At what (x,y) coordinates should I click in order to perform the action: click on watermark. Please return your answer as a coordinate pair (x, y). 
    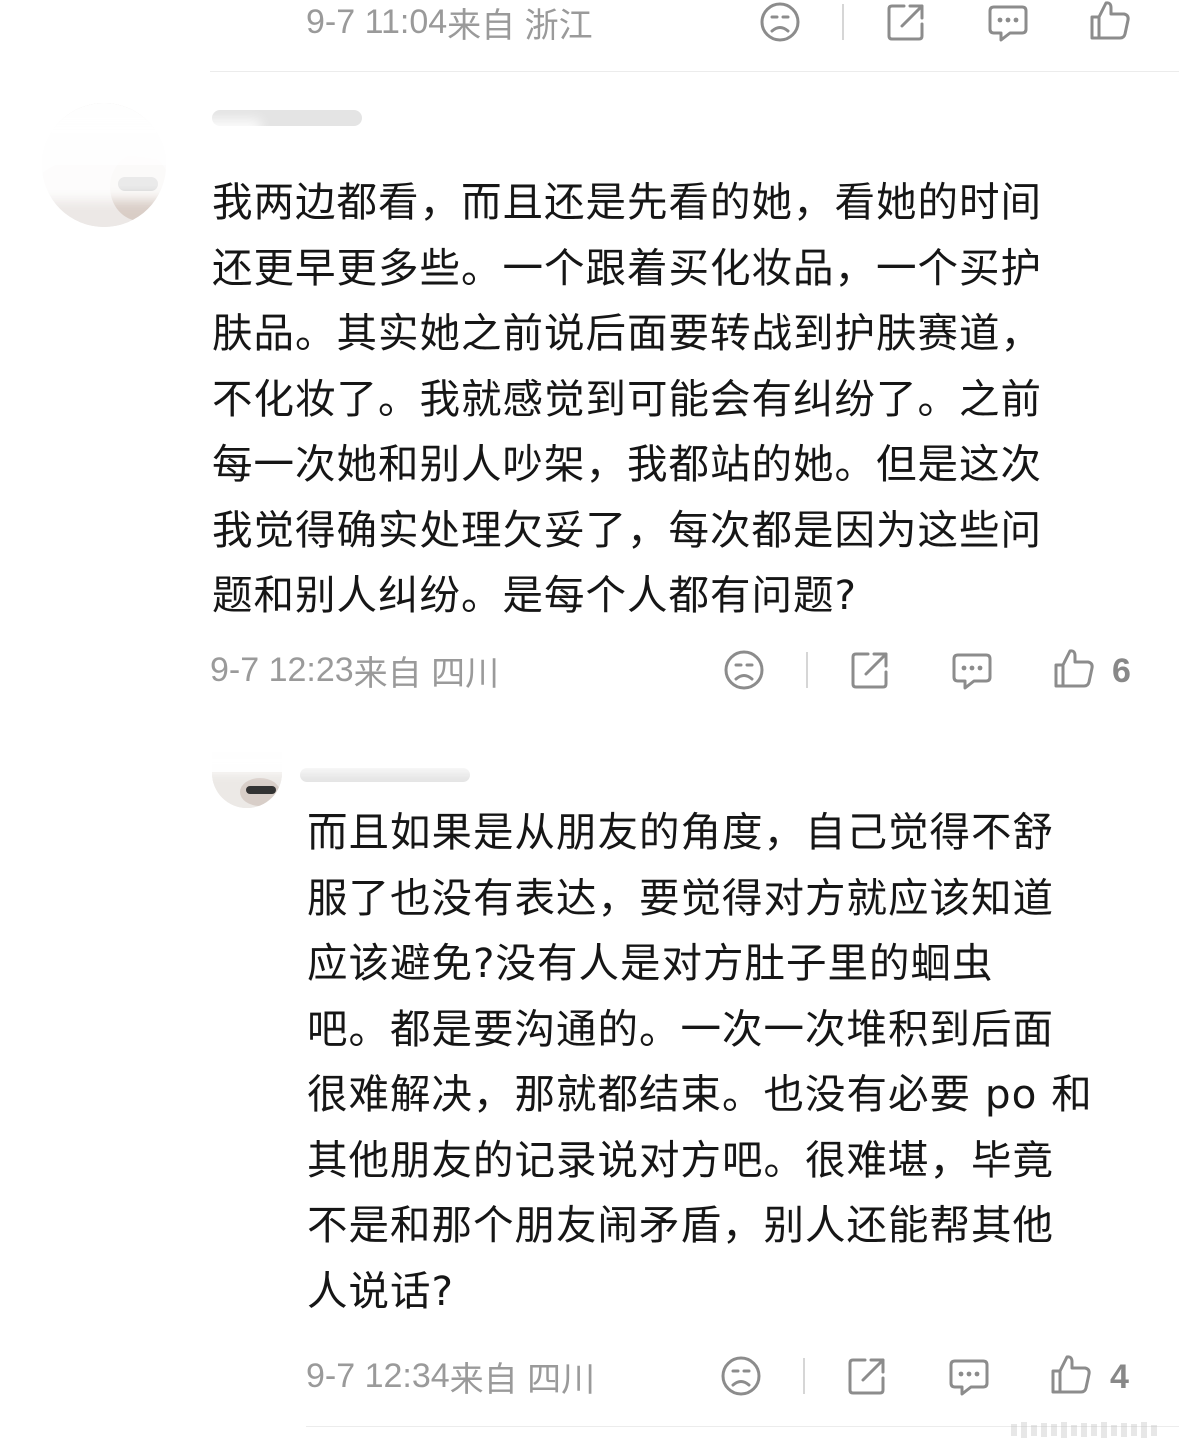
    Looking at the image, I should click on (1091, 1430).